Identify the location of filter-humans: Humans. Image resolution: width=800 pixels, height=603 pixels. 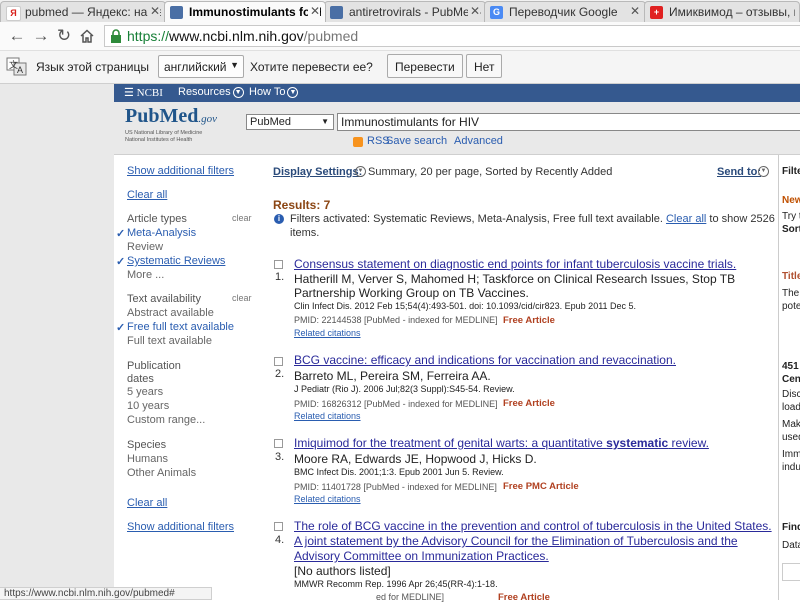
(147, 459).